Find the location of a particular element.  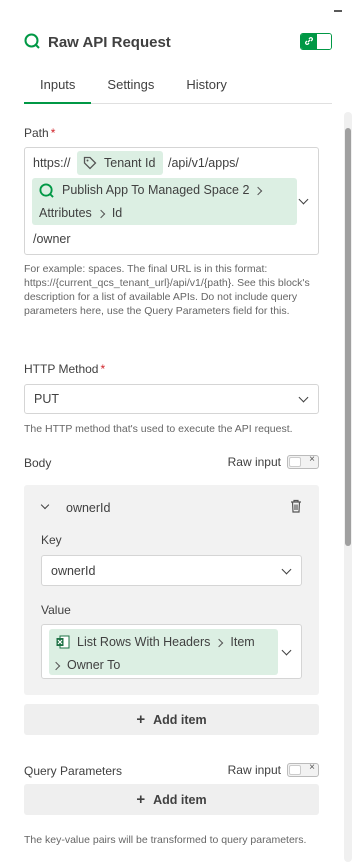

body-add-item-button: + Add item is located at coordinates (171, 719).